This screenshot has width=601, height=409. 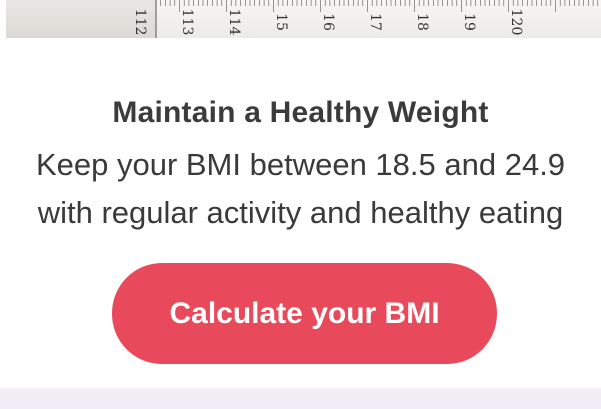 I want to click on tape-number: 113, so click(x=187, y=22).